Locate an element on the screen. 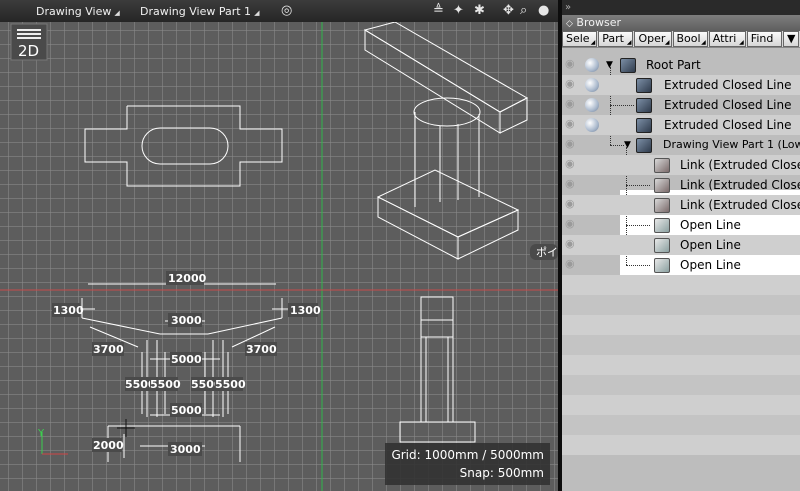 This screenshot has height=491, width=800. drawing-part-icon is located at coordinates (644, 145).